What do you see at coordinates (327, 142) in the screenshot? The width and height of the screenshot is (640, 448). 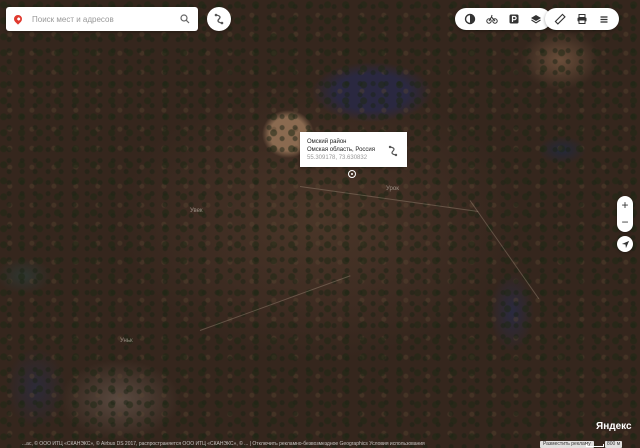 I see `popup-district: Омский район` at bounding box center [327, 142].